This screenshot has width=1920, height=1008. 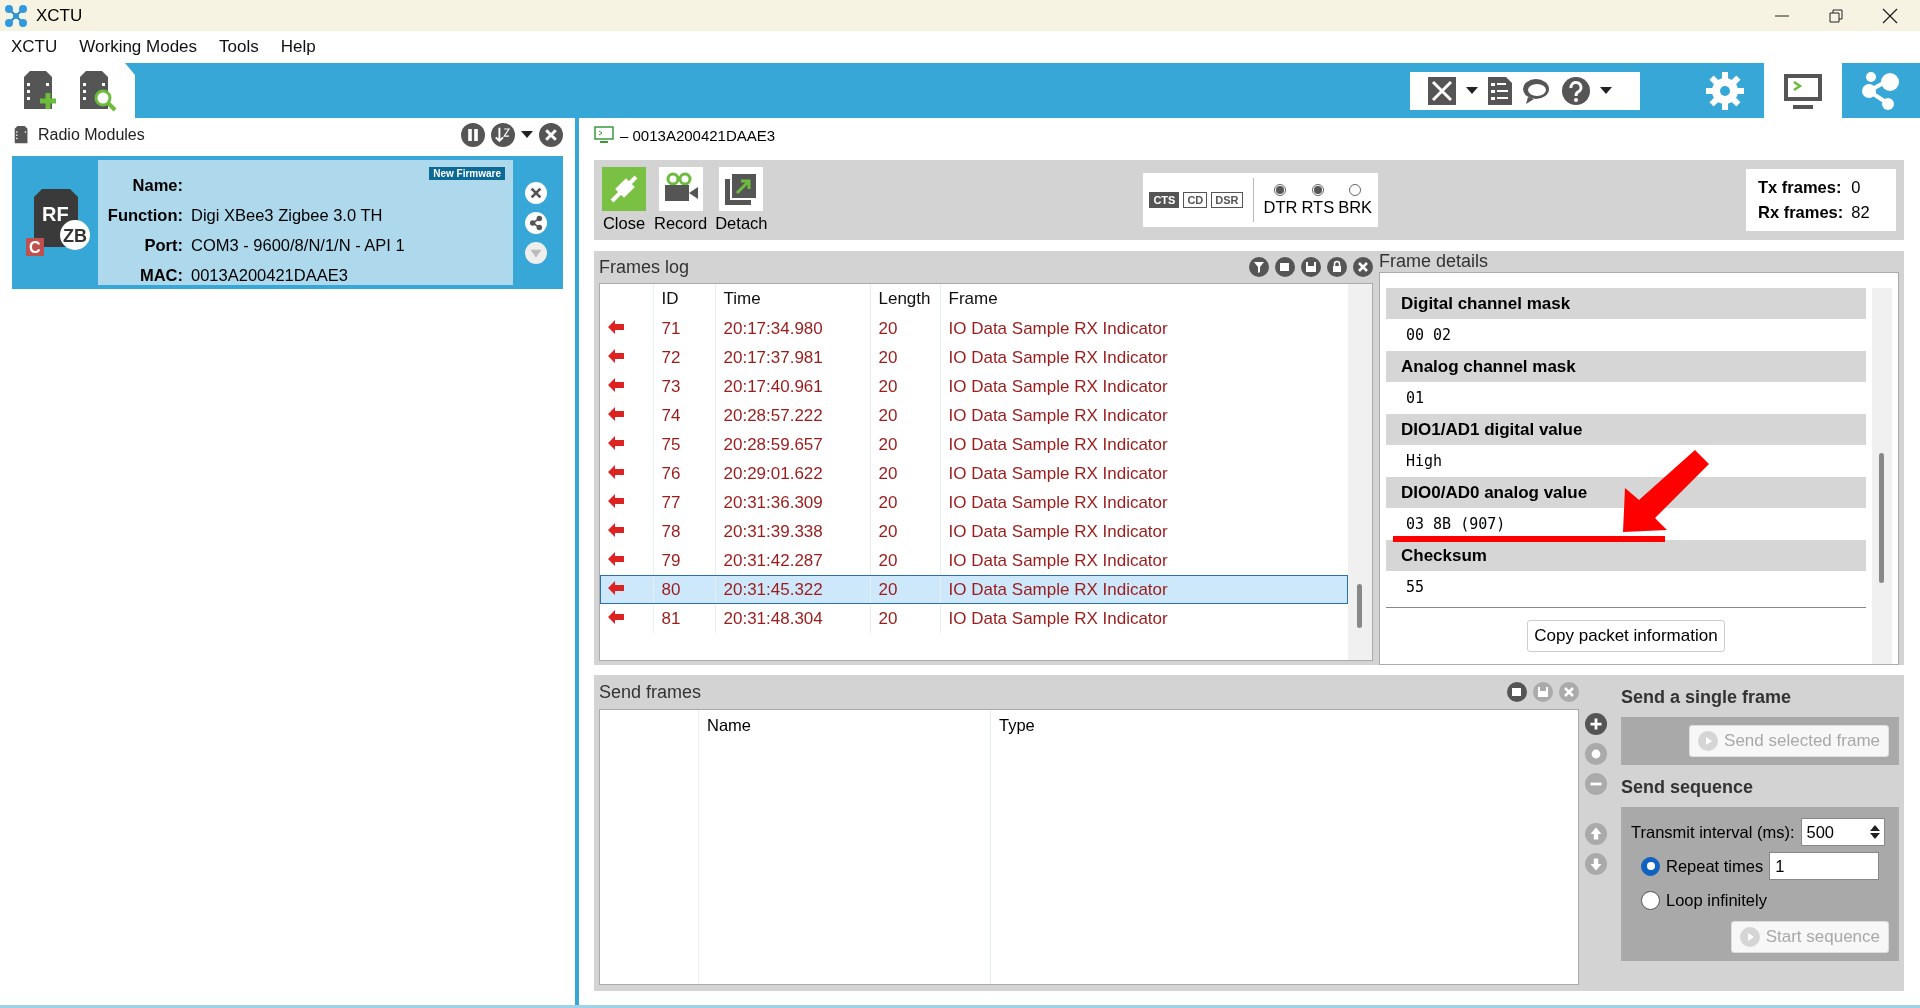 I want to click on section-title: Send a single frame, so click(x=1707, y=697).